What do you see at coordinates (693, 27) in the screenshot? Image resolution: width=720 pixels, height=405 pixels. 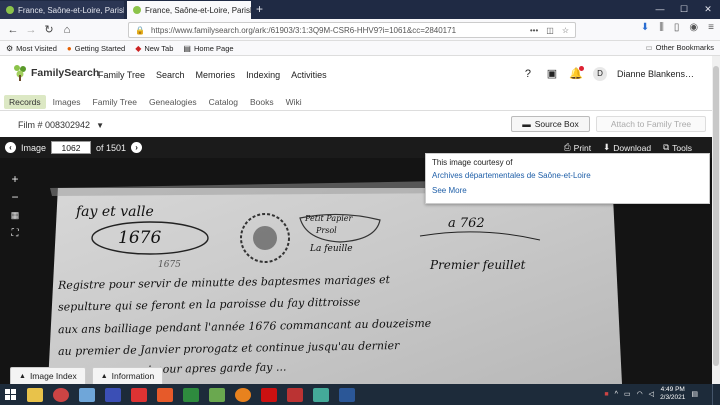 I see `account-icon: ◉` at bounding box center [693, 27].